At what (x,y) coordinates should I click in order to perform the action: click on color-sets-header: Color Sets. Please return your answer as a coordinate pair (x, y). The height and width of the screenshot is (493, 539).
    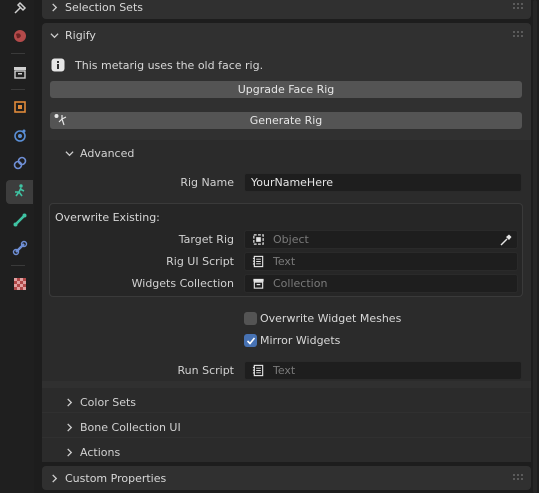
    Looking at the image, I should click on (99, 402).